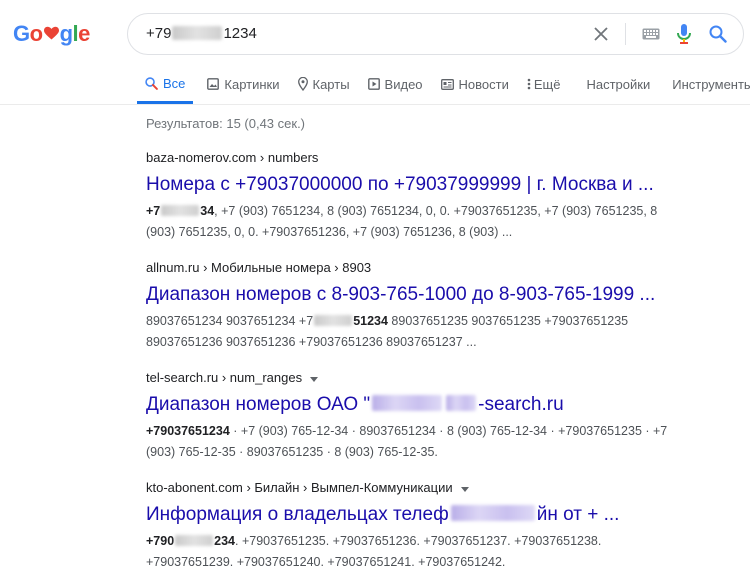 Image resolution: width=750 pixels, height=584 pixels. Describe the element at coordinates (297, 514) in the screenshot. I see `title-text: Информация о владельцах телеф` at that location.